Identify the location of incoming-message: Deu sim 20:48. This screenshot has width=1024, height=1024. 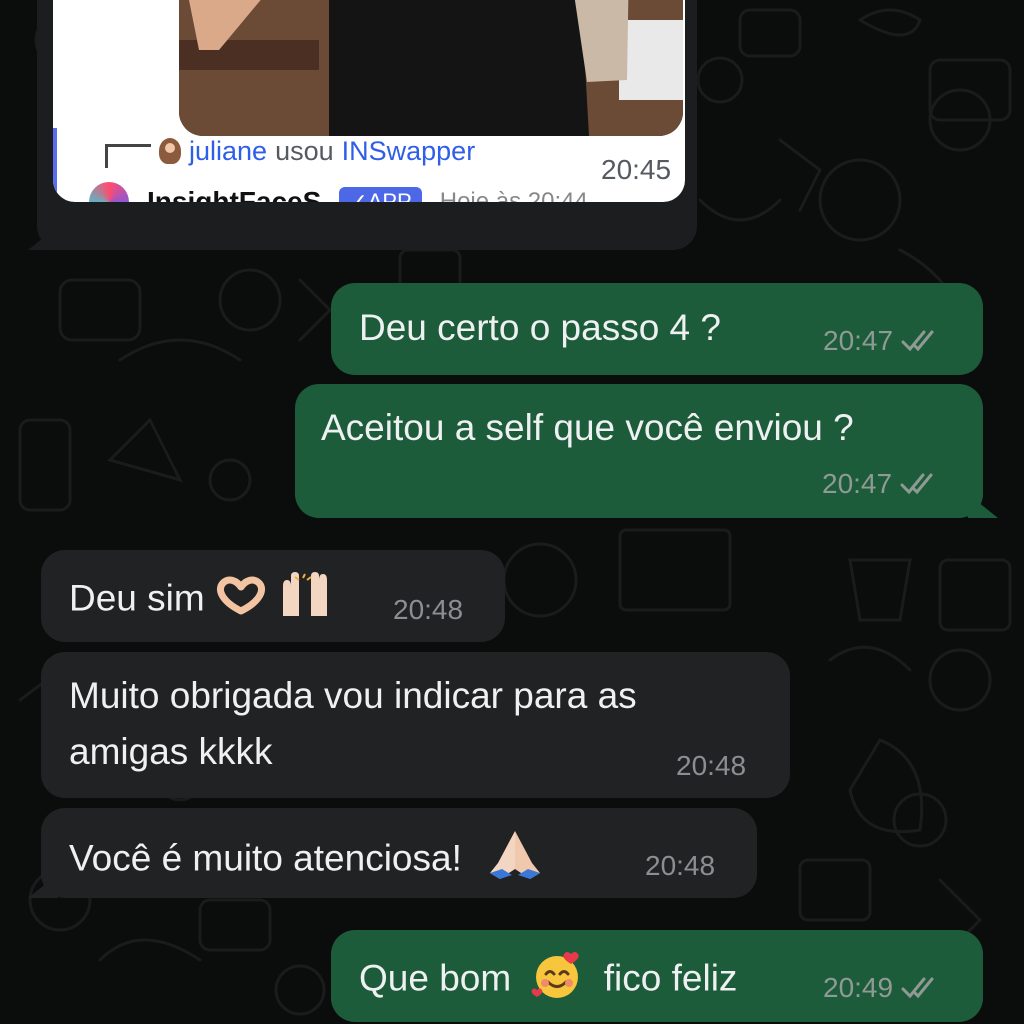
(273, 596).